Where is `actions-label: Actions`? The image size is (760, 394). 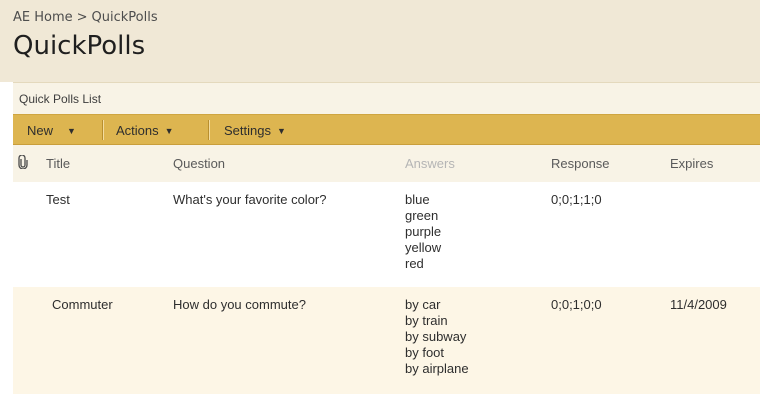
actions-label: Actions is located at coordinates (137, 130).